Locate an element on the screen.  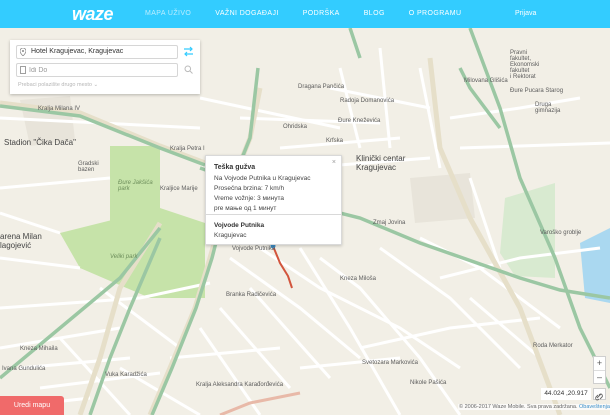
from-value: Hotel Kragujevac, Kragujevac is located at coordinates (77, 51).